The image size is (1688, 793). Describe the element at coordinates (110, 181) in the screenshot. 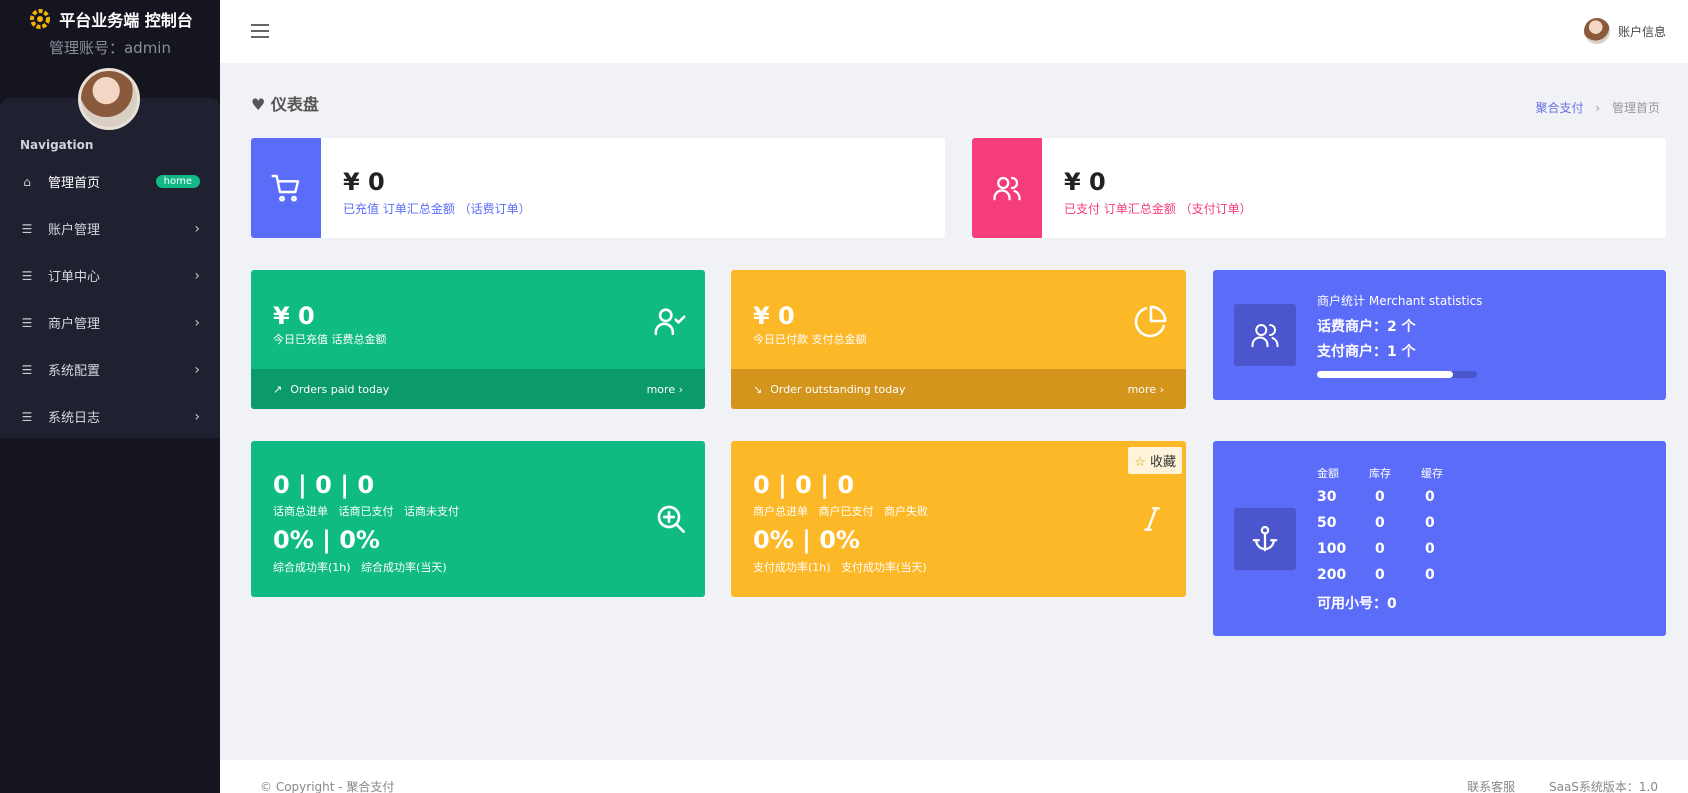

I see `sidebar-item-home: ⌂ 管理首页 home` at that location.